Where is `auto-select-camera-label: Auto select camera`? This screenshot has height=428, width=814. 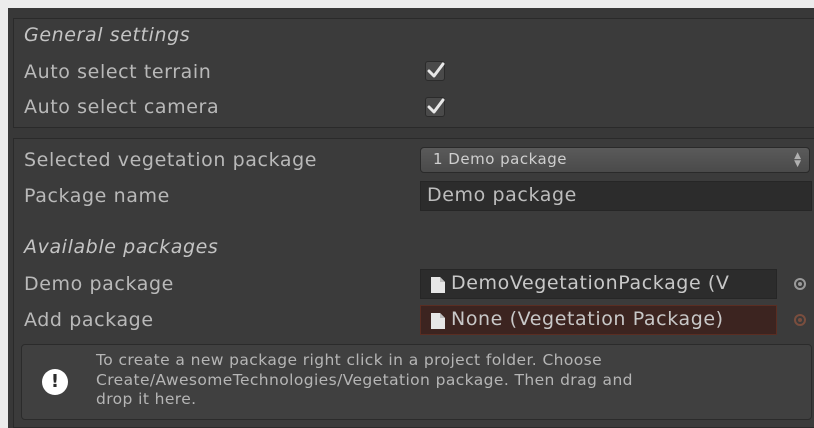
auto-select-camera-label: Auto select camera is located at coordinates (122, 107).